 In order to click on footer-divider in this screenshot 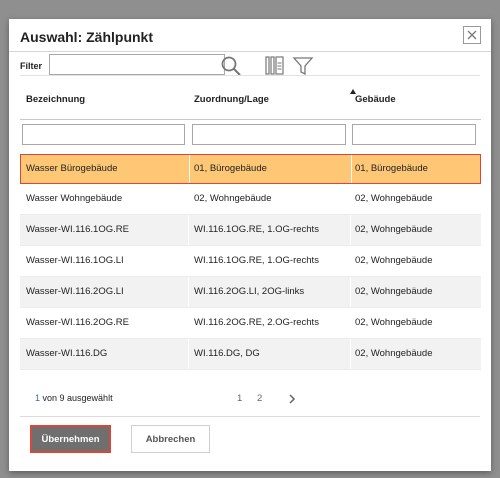, I will do `click(250, 416)`.